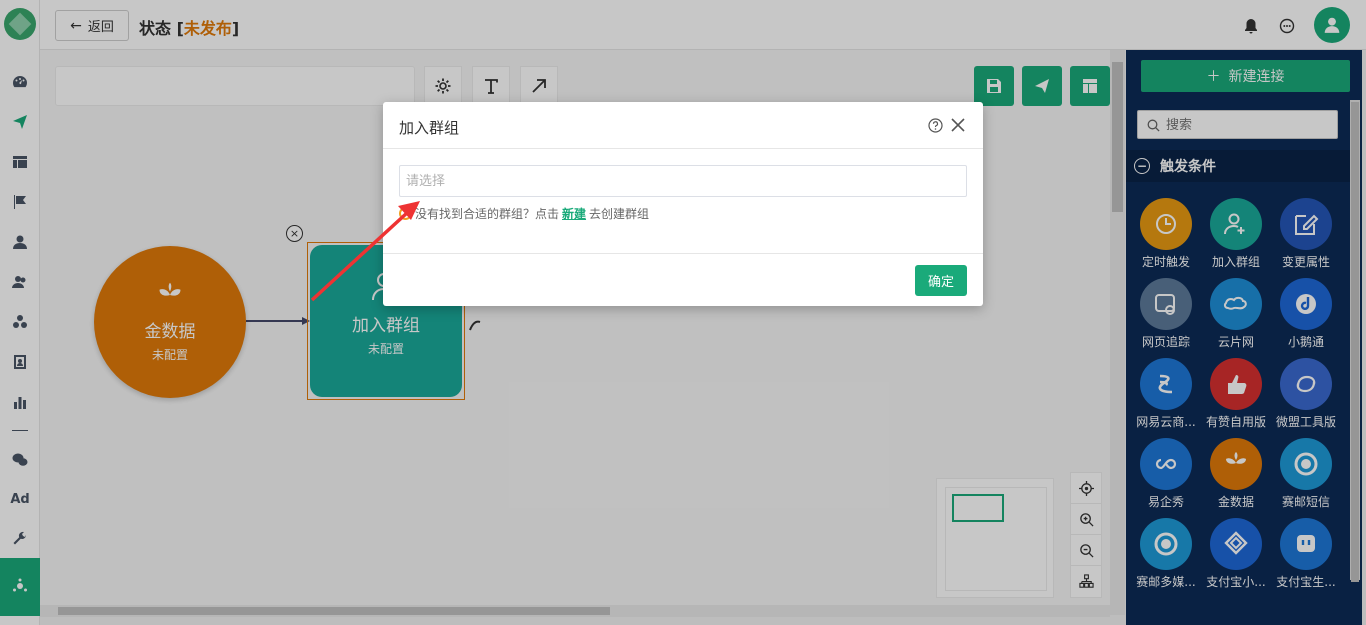  Describe the element at coordinates (683, 125) in the screenshot. I see `dialog-header: 加入群组` at that location.